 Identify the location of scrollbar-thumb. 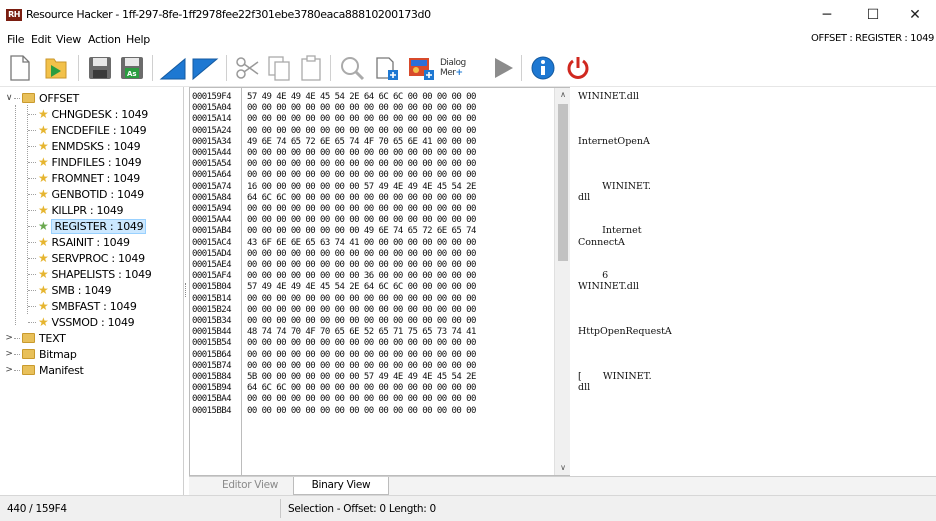
(563, 182).